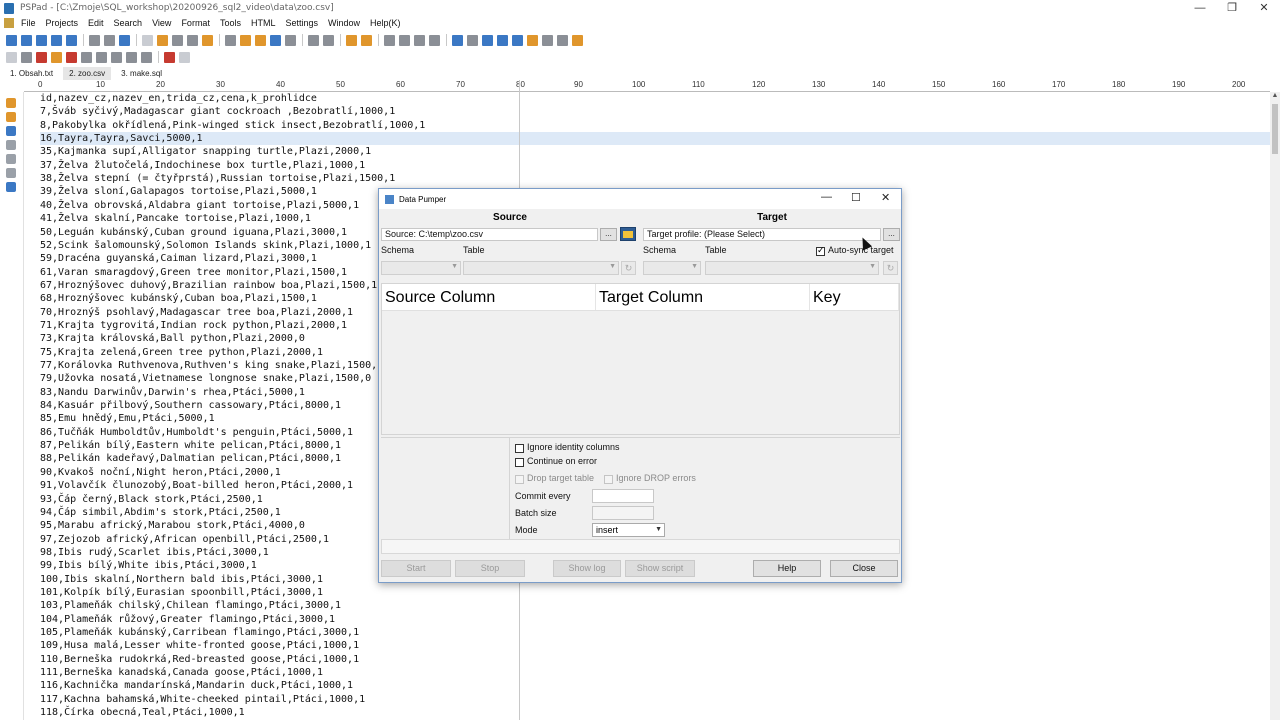 Image resolution: width=1280 pixels, height=720 pixels. Describe the element at coordinates (864, 568) in the screenshot. I see `close-button: Close` at that location.